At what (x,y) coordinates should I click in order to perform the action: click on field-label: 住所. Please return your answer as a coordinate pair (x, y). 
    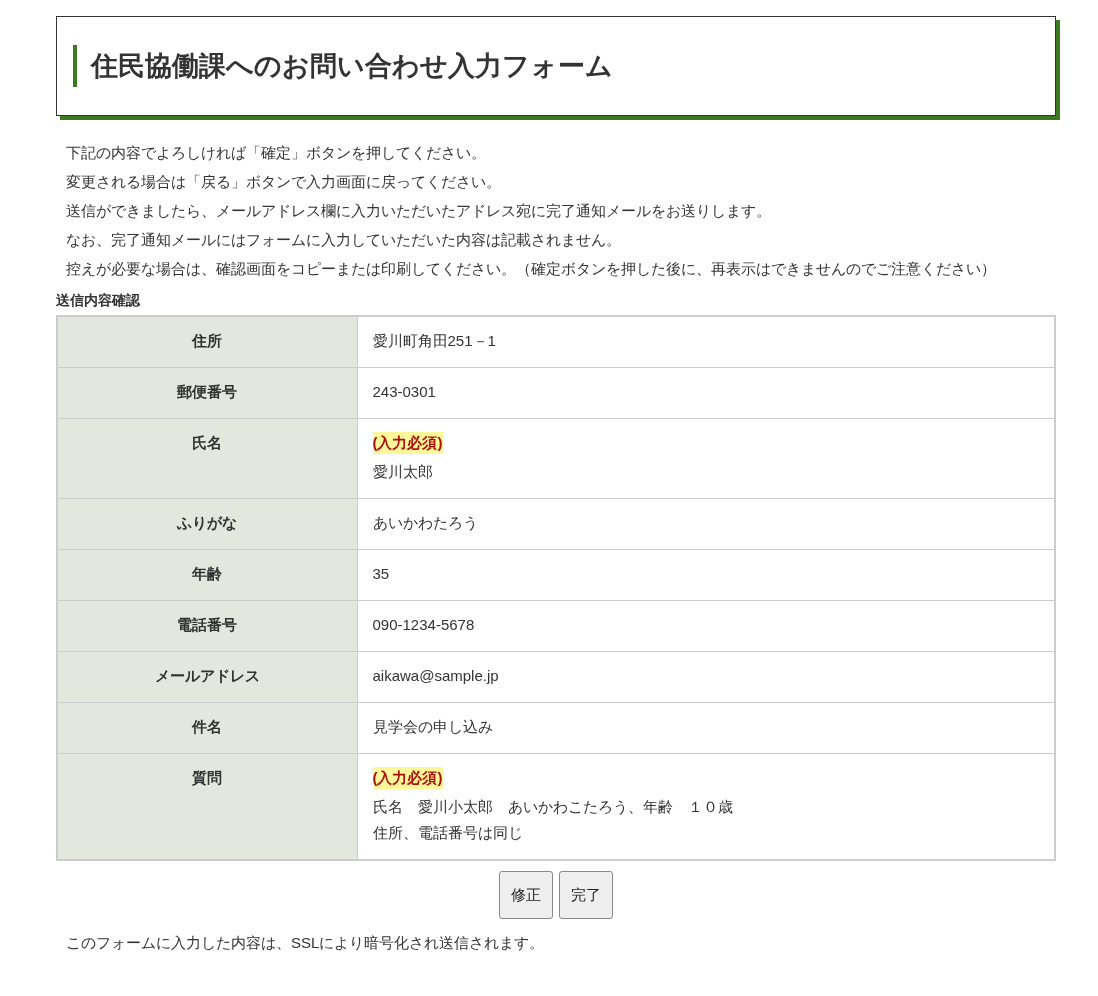
    Looking at the image, I should click on (207, 342).